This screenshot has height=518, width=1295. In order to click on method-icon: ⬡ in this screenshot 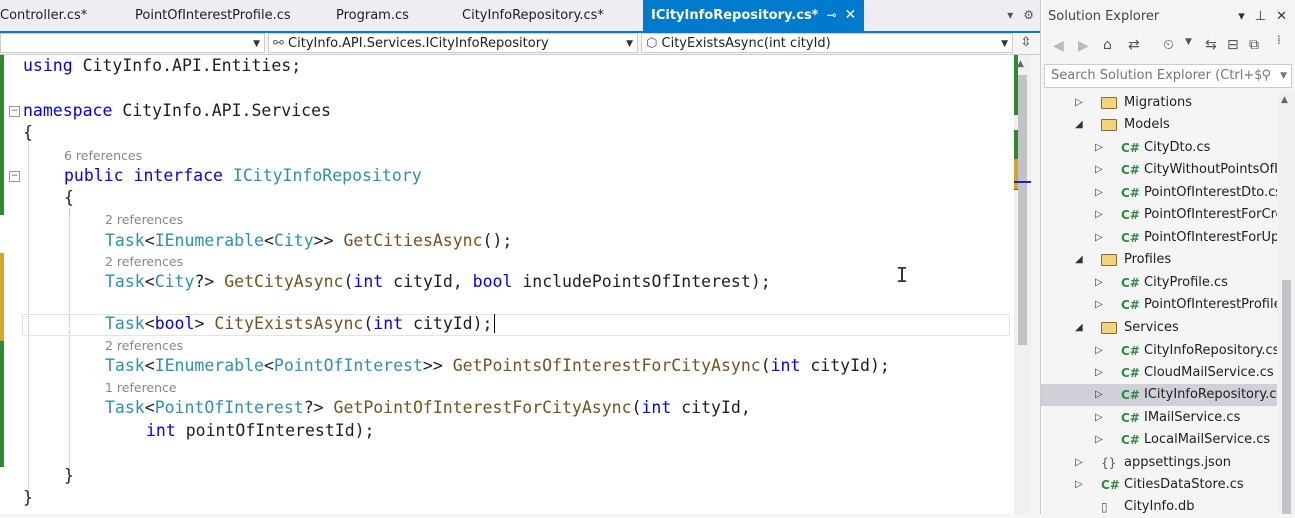, I will do `click(652, 43)`.